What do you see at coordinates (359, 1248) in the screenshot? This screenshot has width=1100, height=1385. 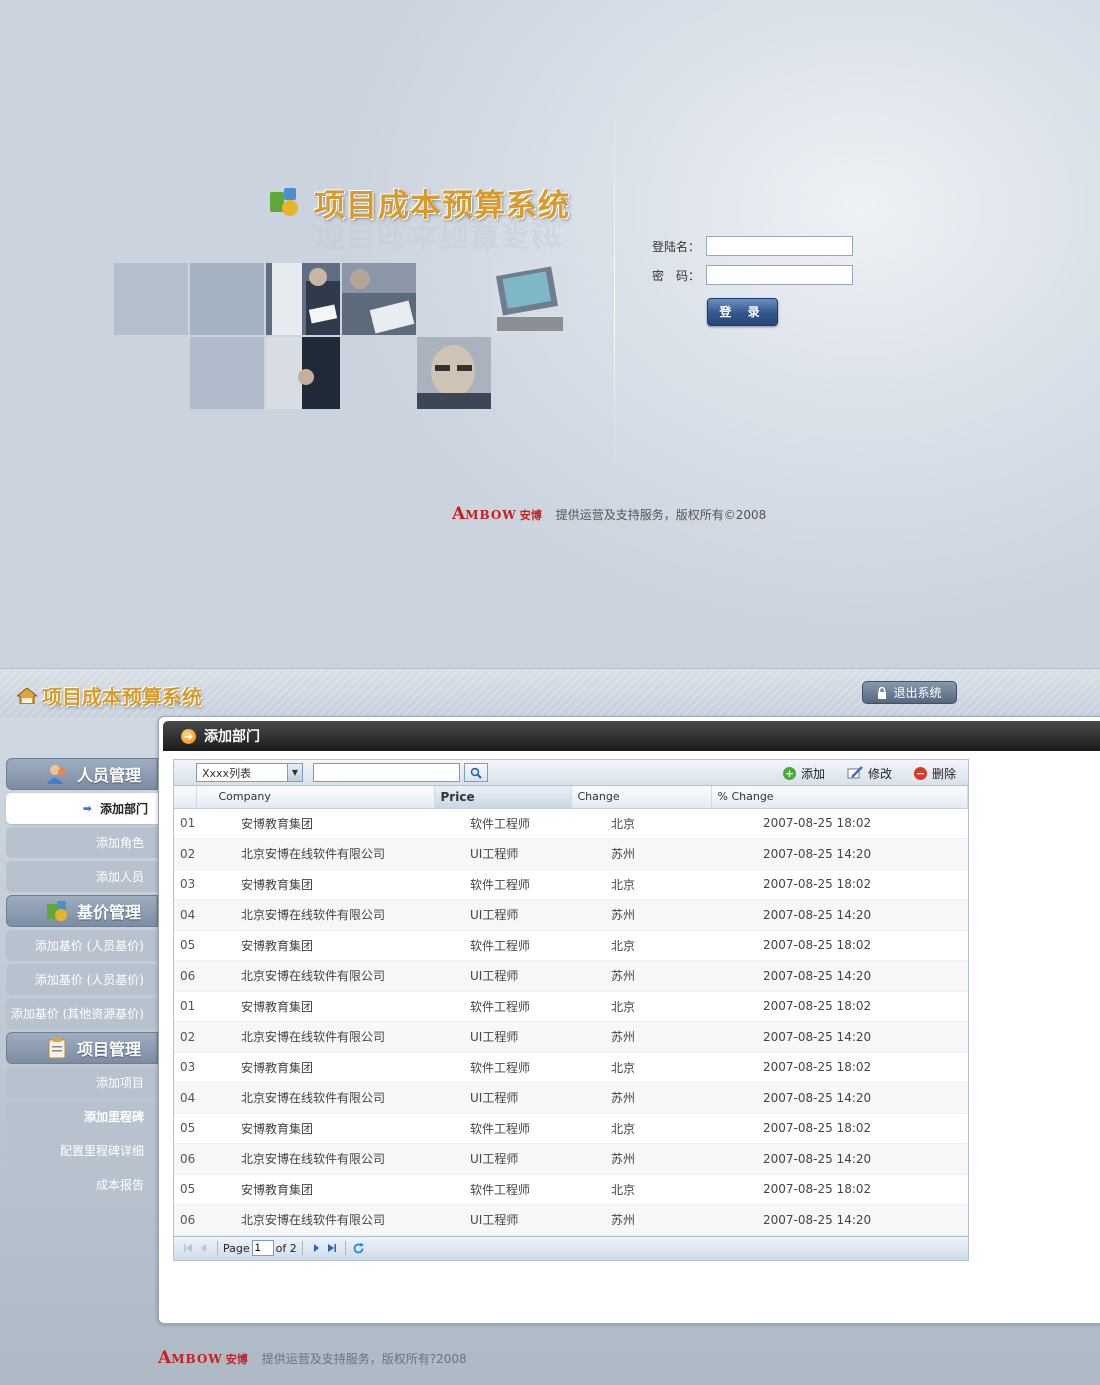 I see `refresh-icon` at bounding box center [359, 1248].